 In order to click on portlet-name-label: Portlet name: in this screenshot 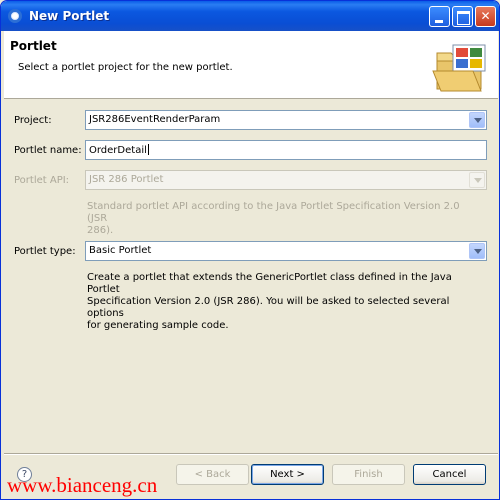, I will do `click(48, 150)`.